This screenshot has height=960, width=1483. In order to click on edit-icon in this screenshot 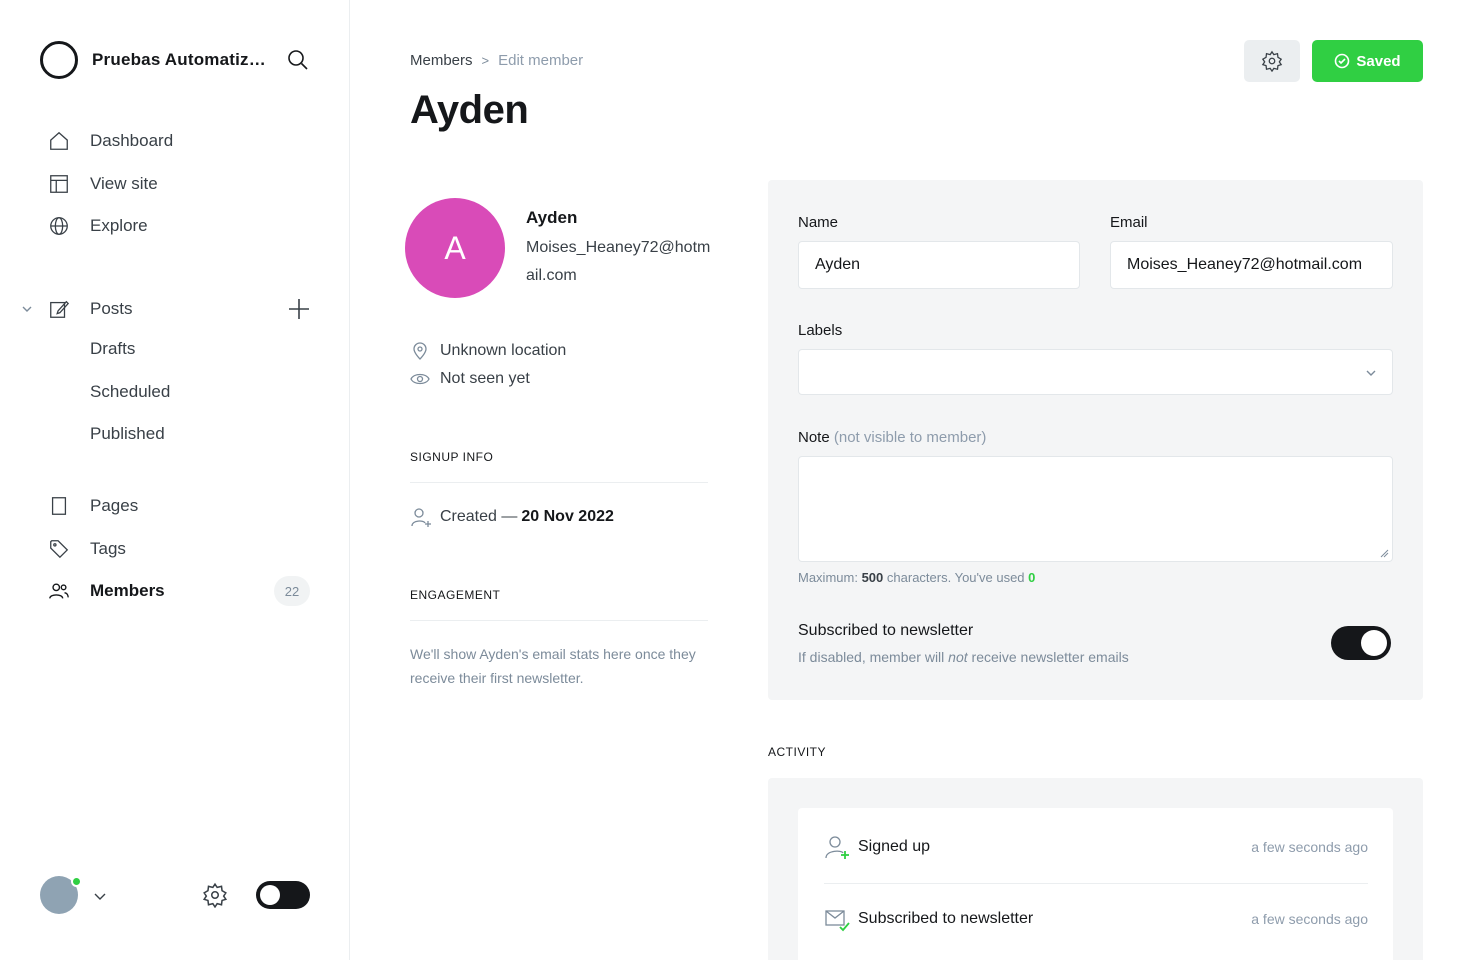, I will do `click(60, 309)`.